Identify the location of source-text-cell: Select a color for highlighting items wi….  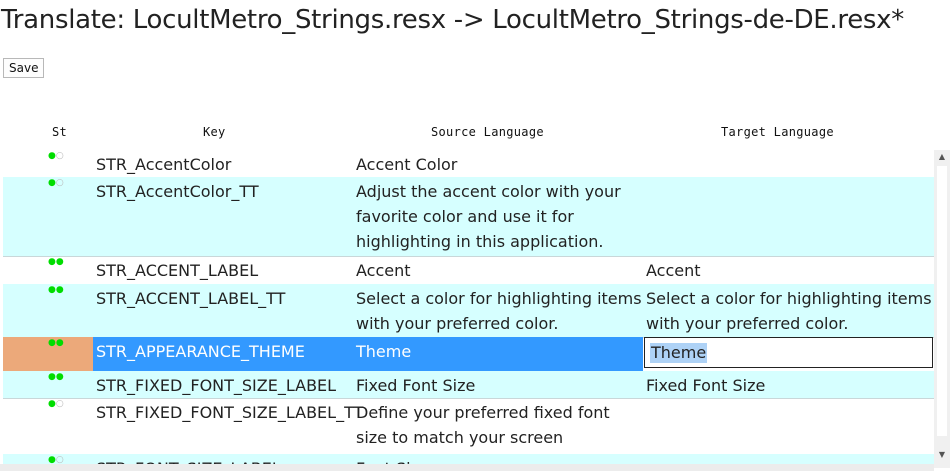
(499, 311).